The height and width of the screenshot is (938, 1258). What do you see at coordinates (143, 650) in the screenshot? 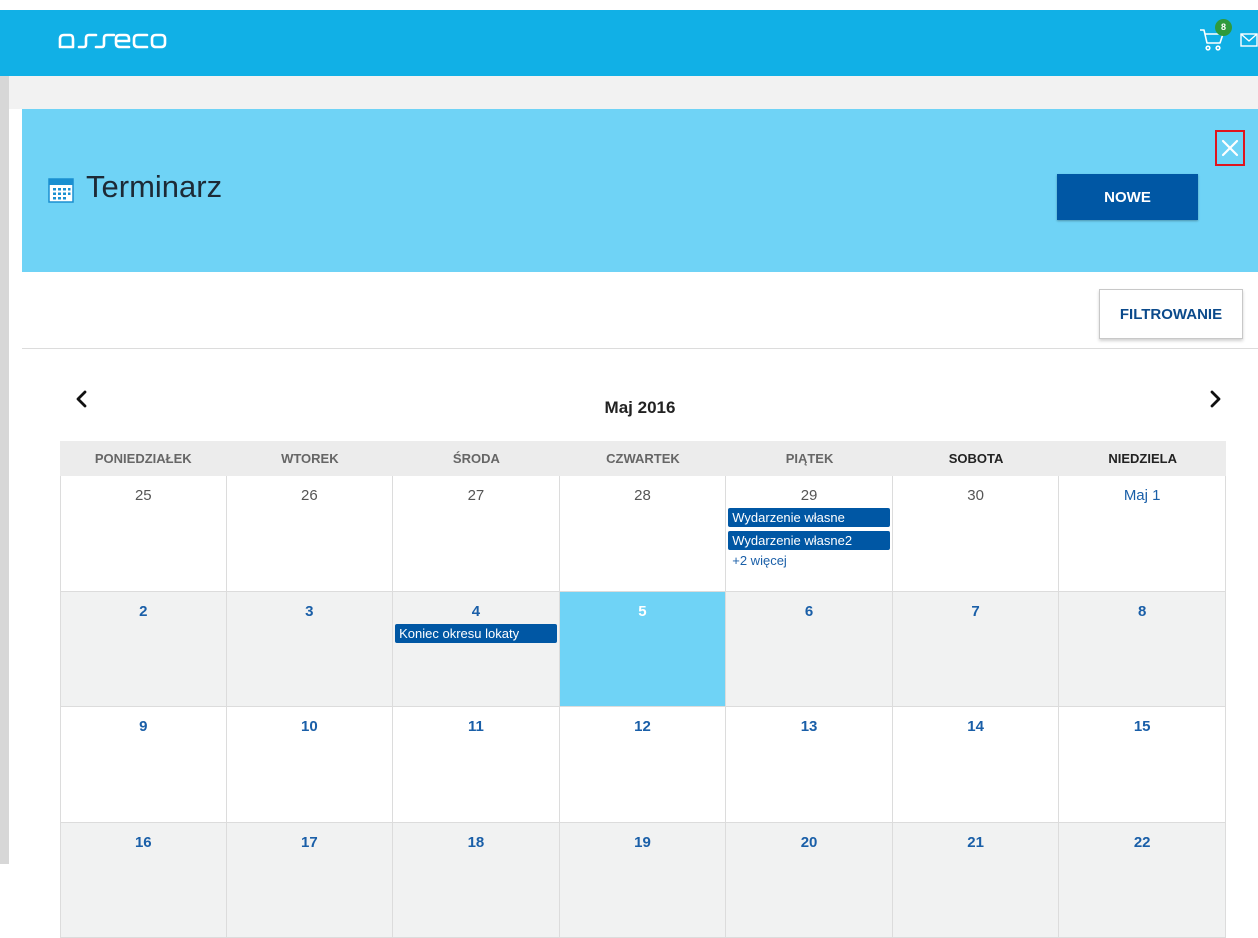
I see `calendar-day: 2` at bounding box center [143, 650].